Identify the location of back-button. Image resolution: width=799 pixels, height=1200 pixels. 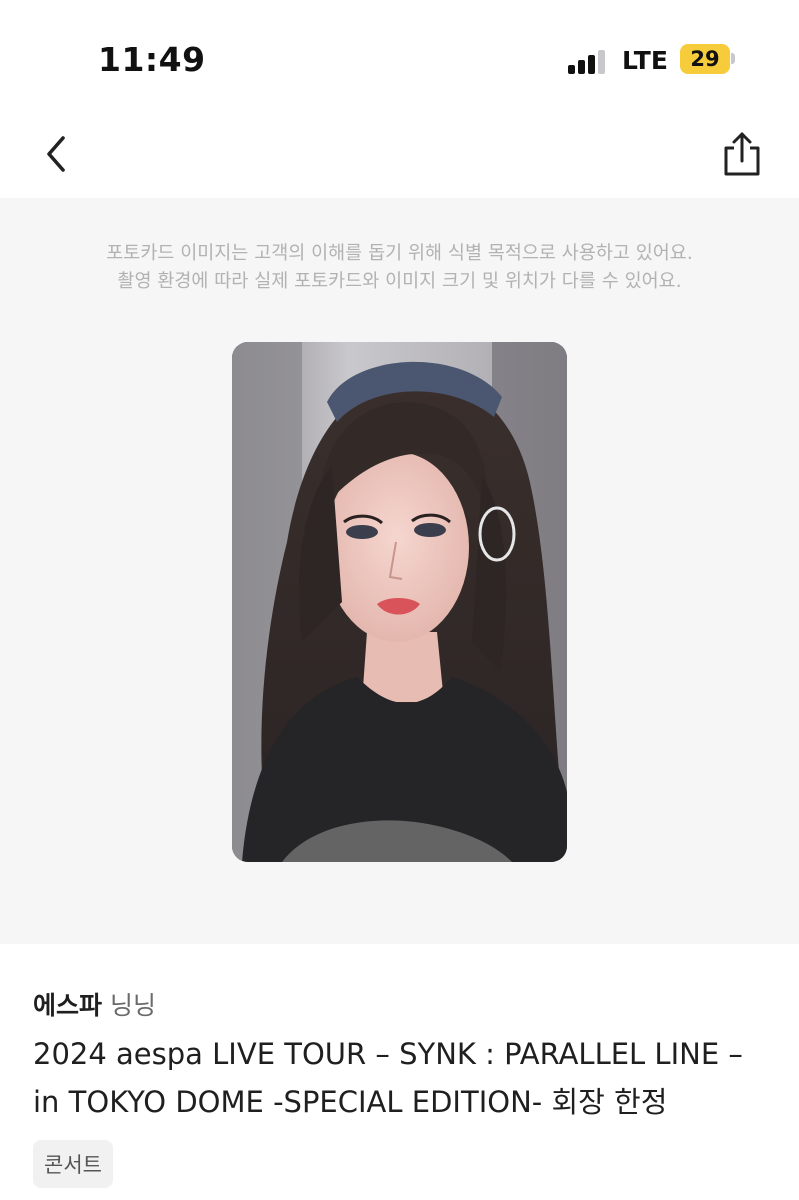
(56, 154).